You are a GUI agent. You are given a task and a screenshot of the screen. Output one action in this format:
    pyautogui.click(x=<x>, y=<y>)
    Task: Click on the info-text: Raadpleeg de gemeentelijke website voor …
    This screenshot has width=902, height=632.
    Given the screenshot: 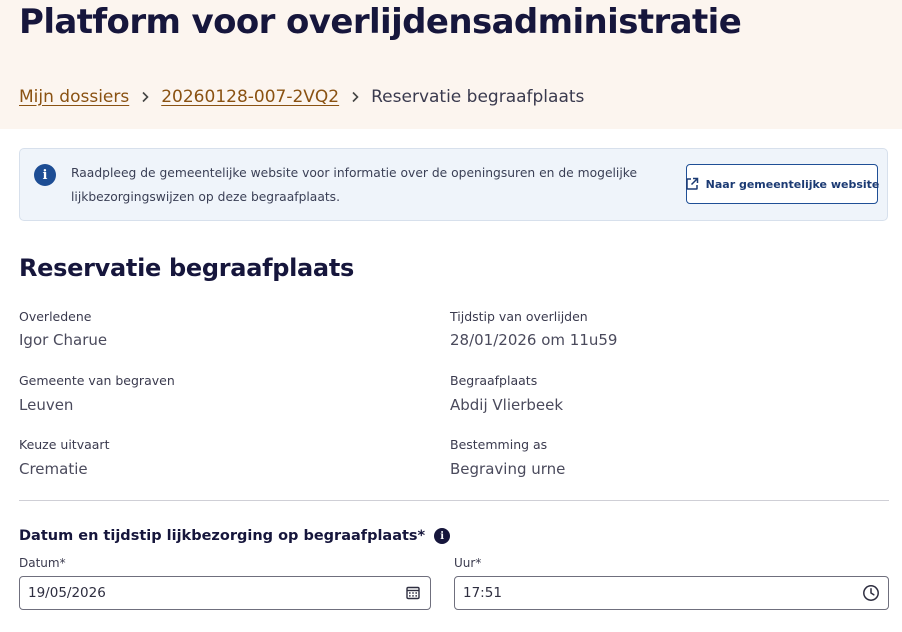 What is the action you would take?
    pyautogui.click(x=354, y=185)
    